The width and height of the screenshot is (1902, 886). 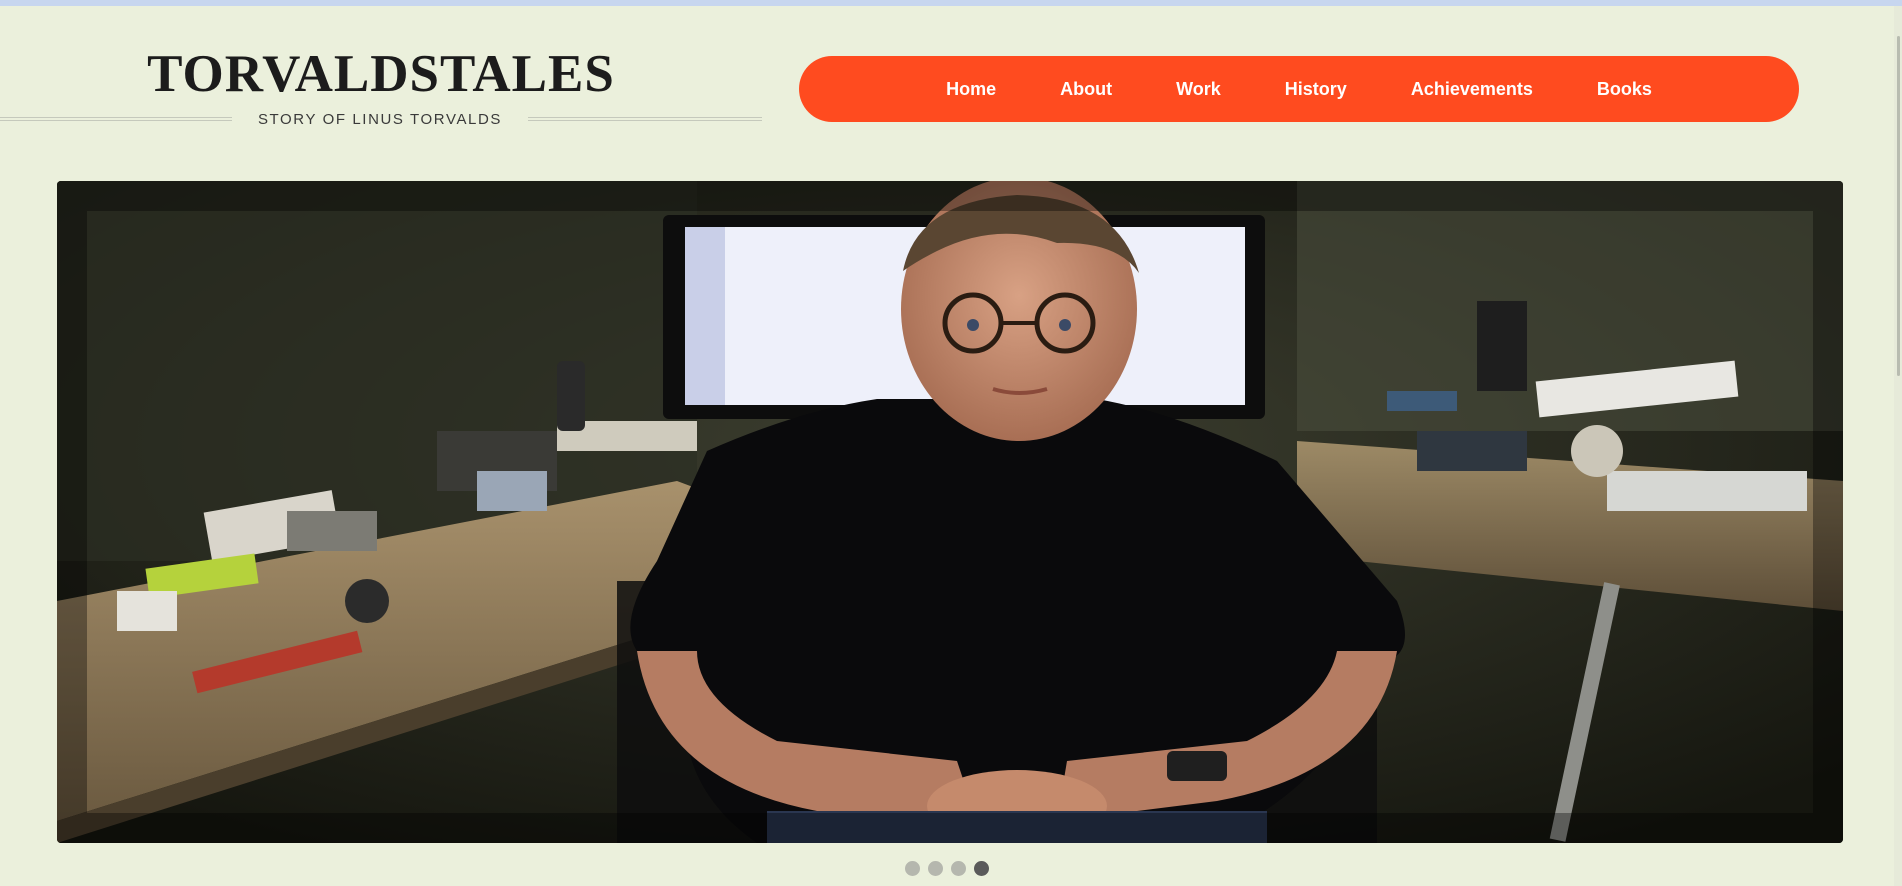 I want to click on scrollbar, so click(x=1898, y=446).